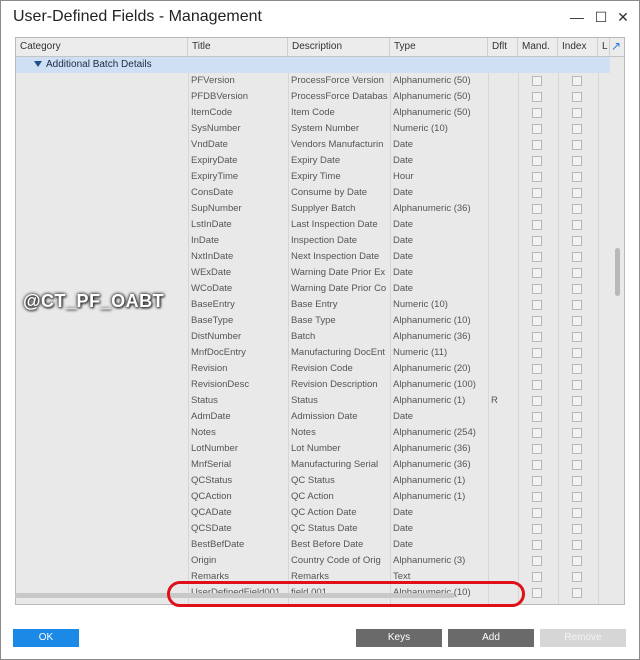 The width and height of the screenshot is (640, 660). I want to click on close-icon: ✕, so click(623, 17).